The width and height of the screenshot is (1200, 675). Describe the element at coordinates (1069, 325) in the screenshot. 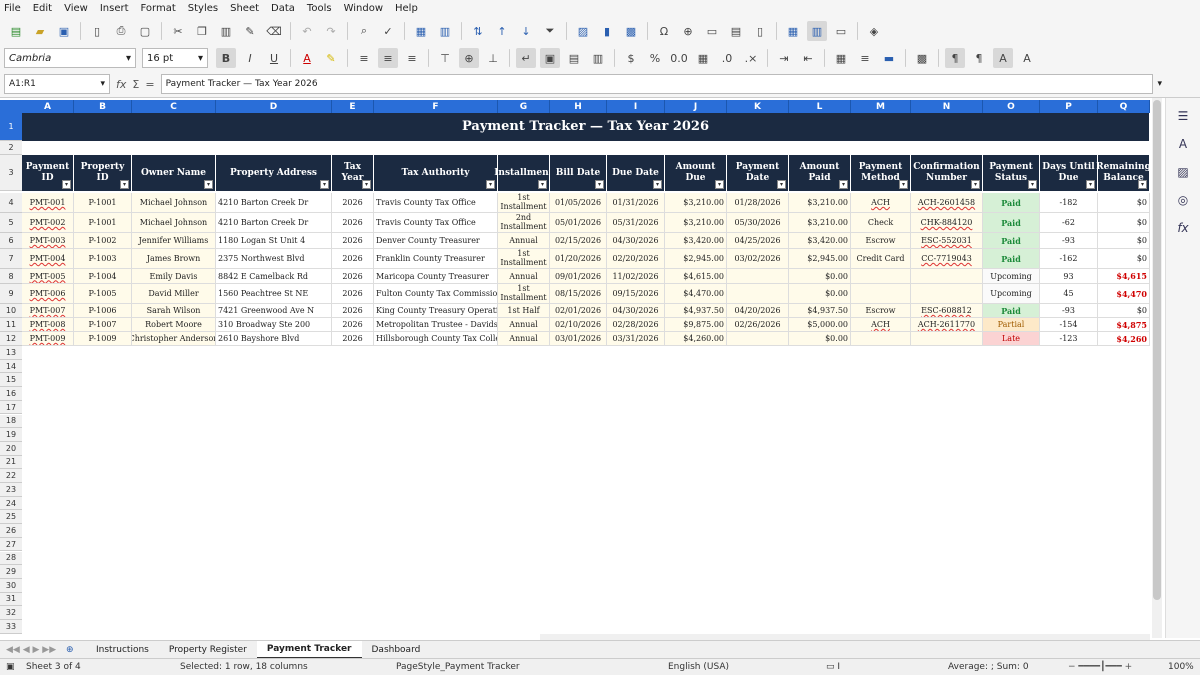

I see `cell-p11: -154` at that location.